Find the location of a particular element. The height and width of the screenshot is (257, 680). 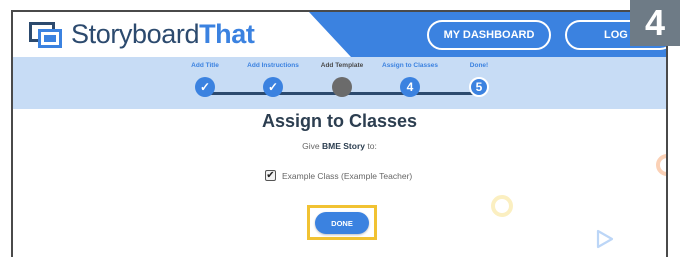

give-suffix: to: is located at coordinates (372, 146).